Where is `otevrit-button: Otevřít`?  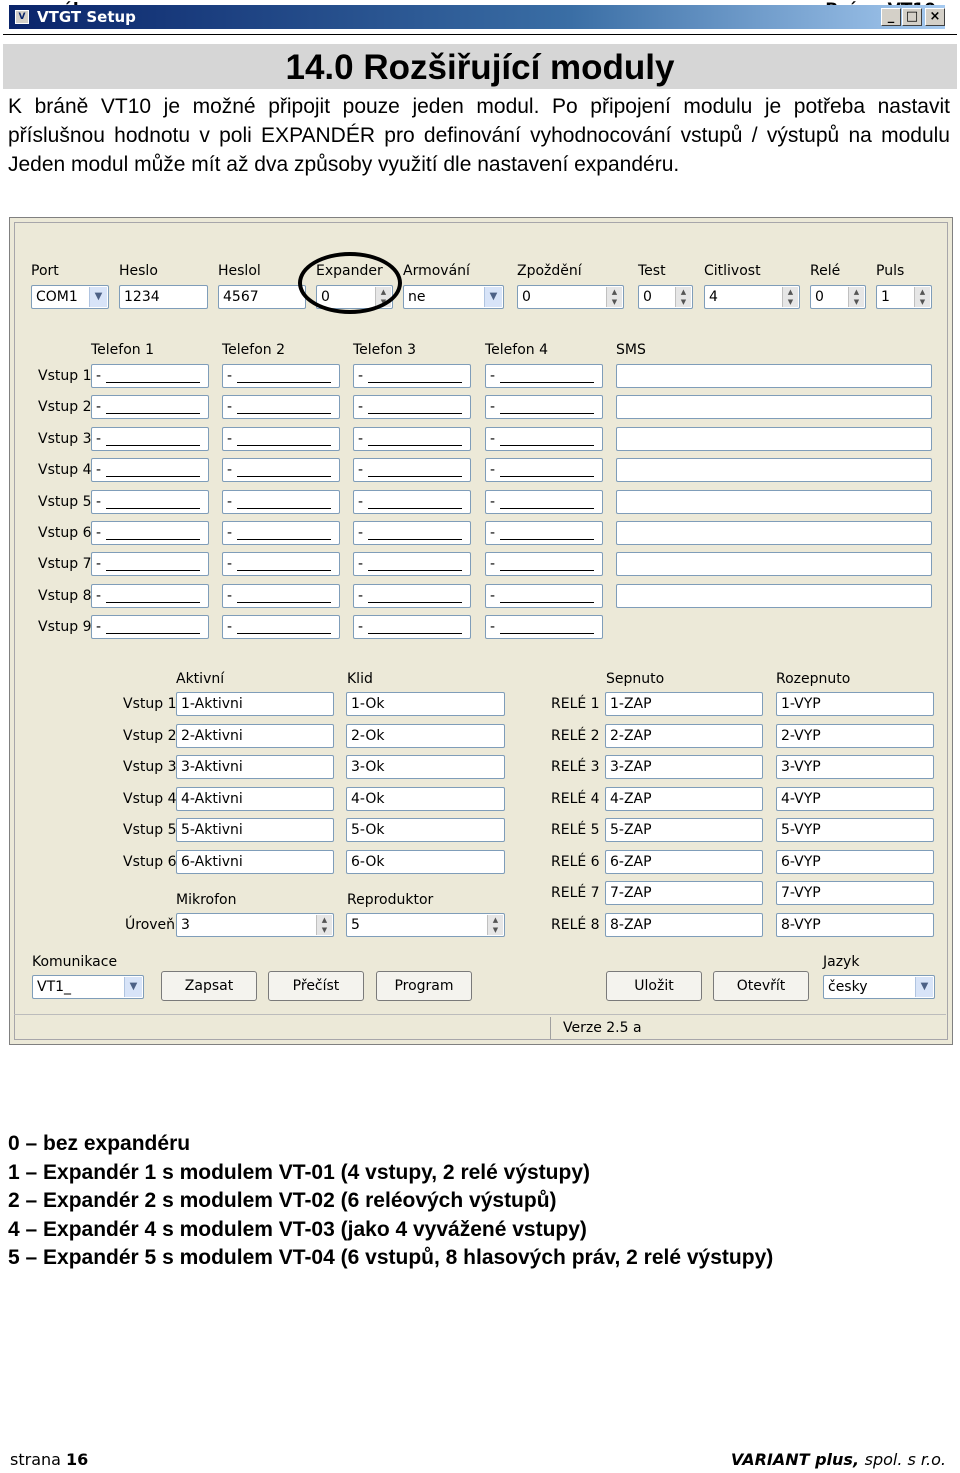
otevrit-button: Otevřít is located at coordinates (761, 986).